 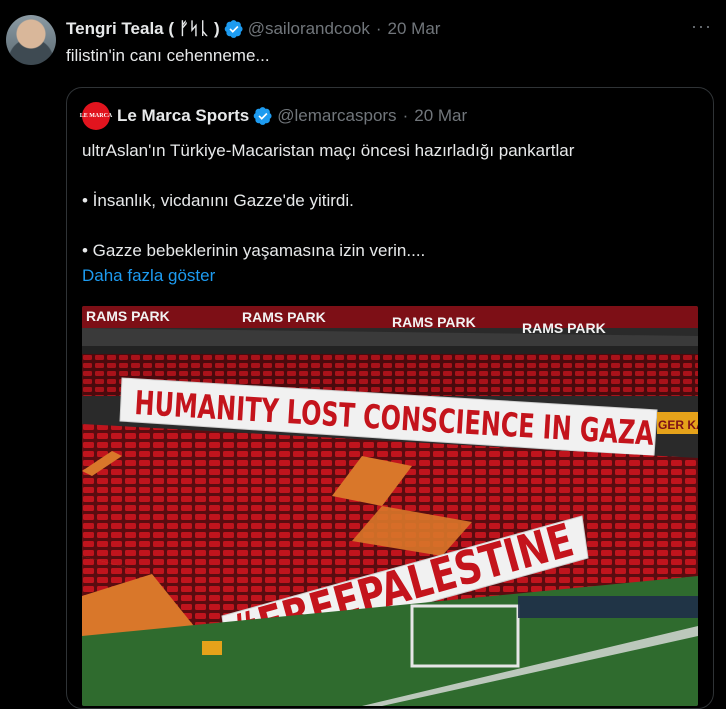 I want to click on quoted-text-line: • İnsanlık, vicdanını Gazze'de yitirdi., so click(x=218, y=200).